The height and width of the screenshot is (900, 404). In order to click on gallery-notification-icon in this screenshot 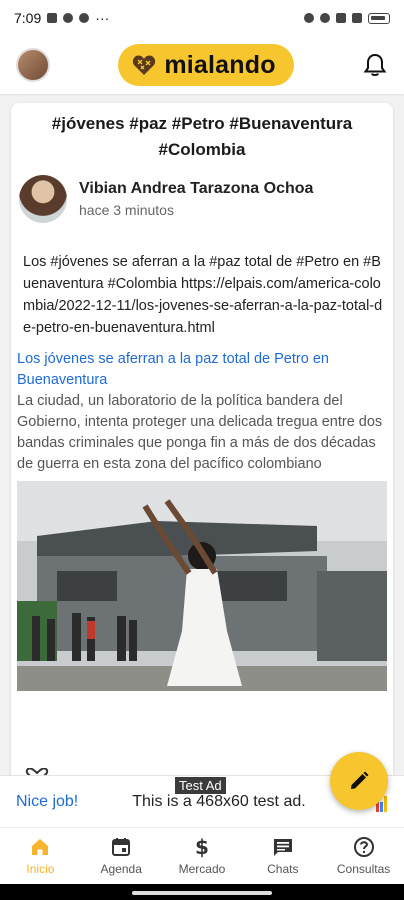, I will do `click(52, 18)`.